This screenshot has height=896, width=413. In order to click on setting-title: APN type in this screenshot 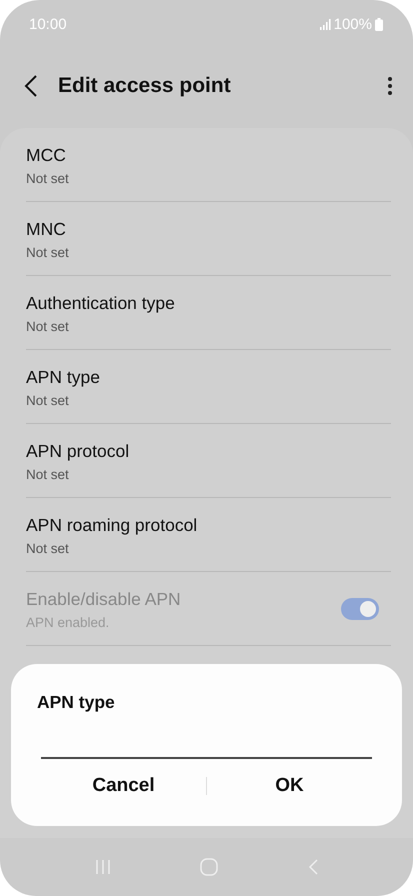, I will do `click(208, 377)`.